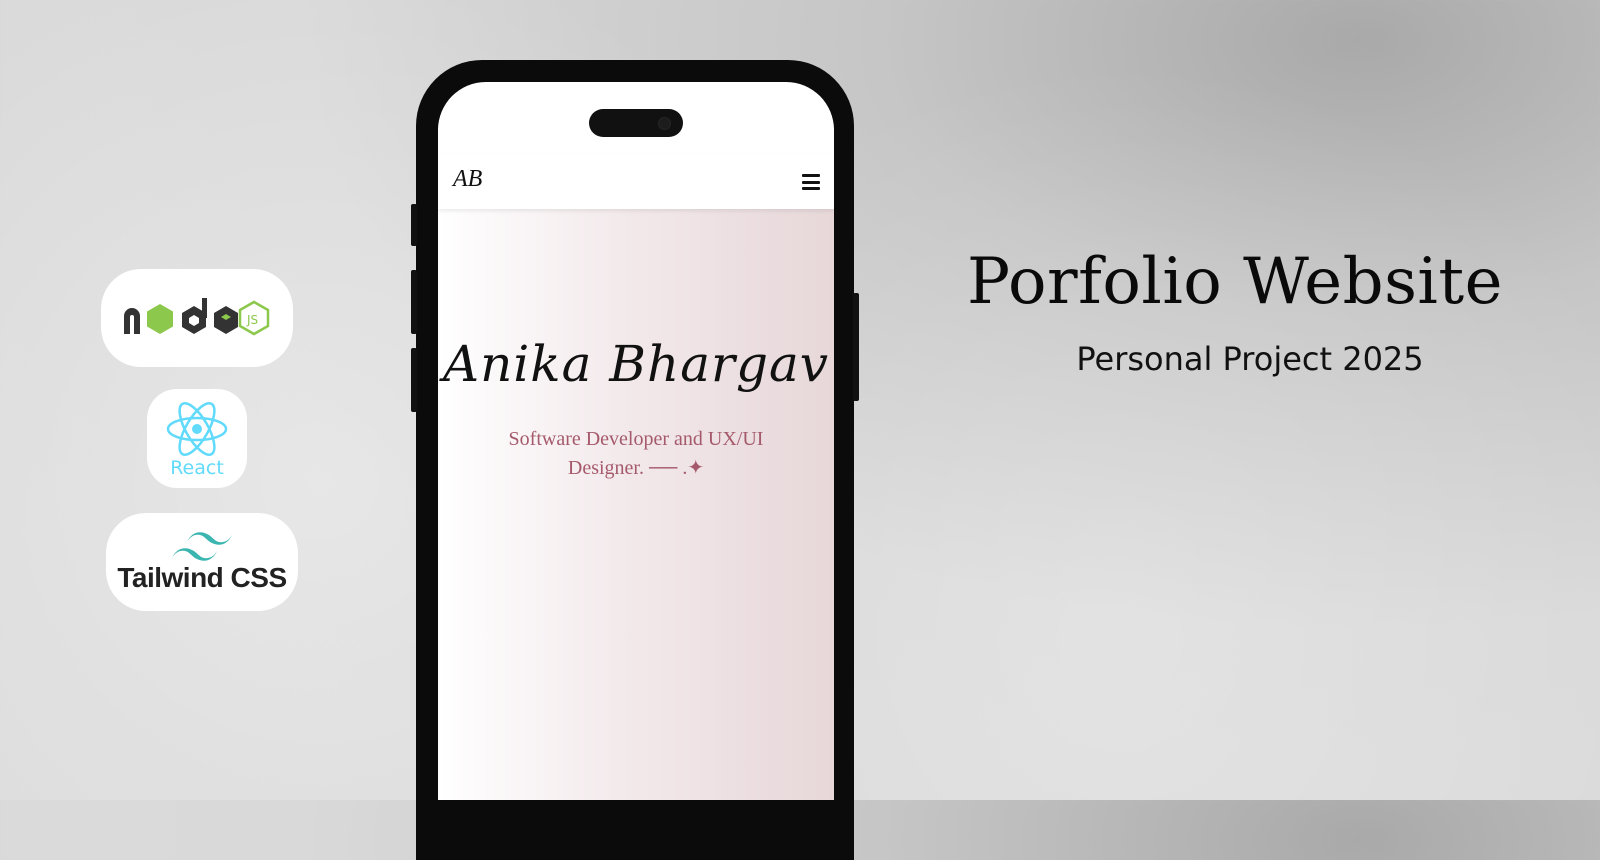 This screenshot has height=860, width=1600. Describe the element at coordinates (1250, 359) in the screenshot. I see `page-subtitle: Personal Project 2025` at that location.